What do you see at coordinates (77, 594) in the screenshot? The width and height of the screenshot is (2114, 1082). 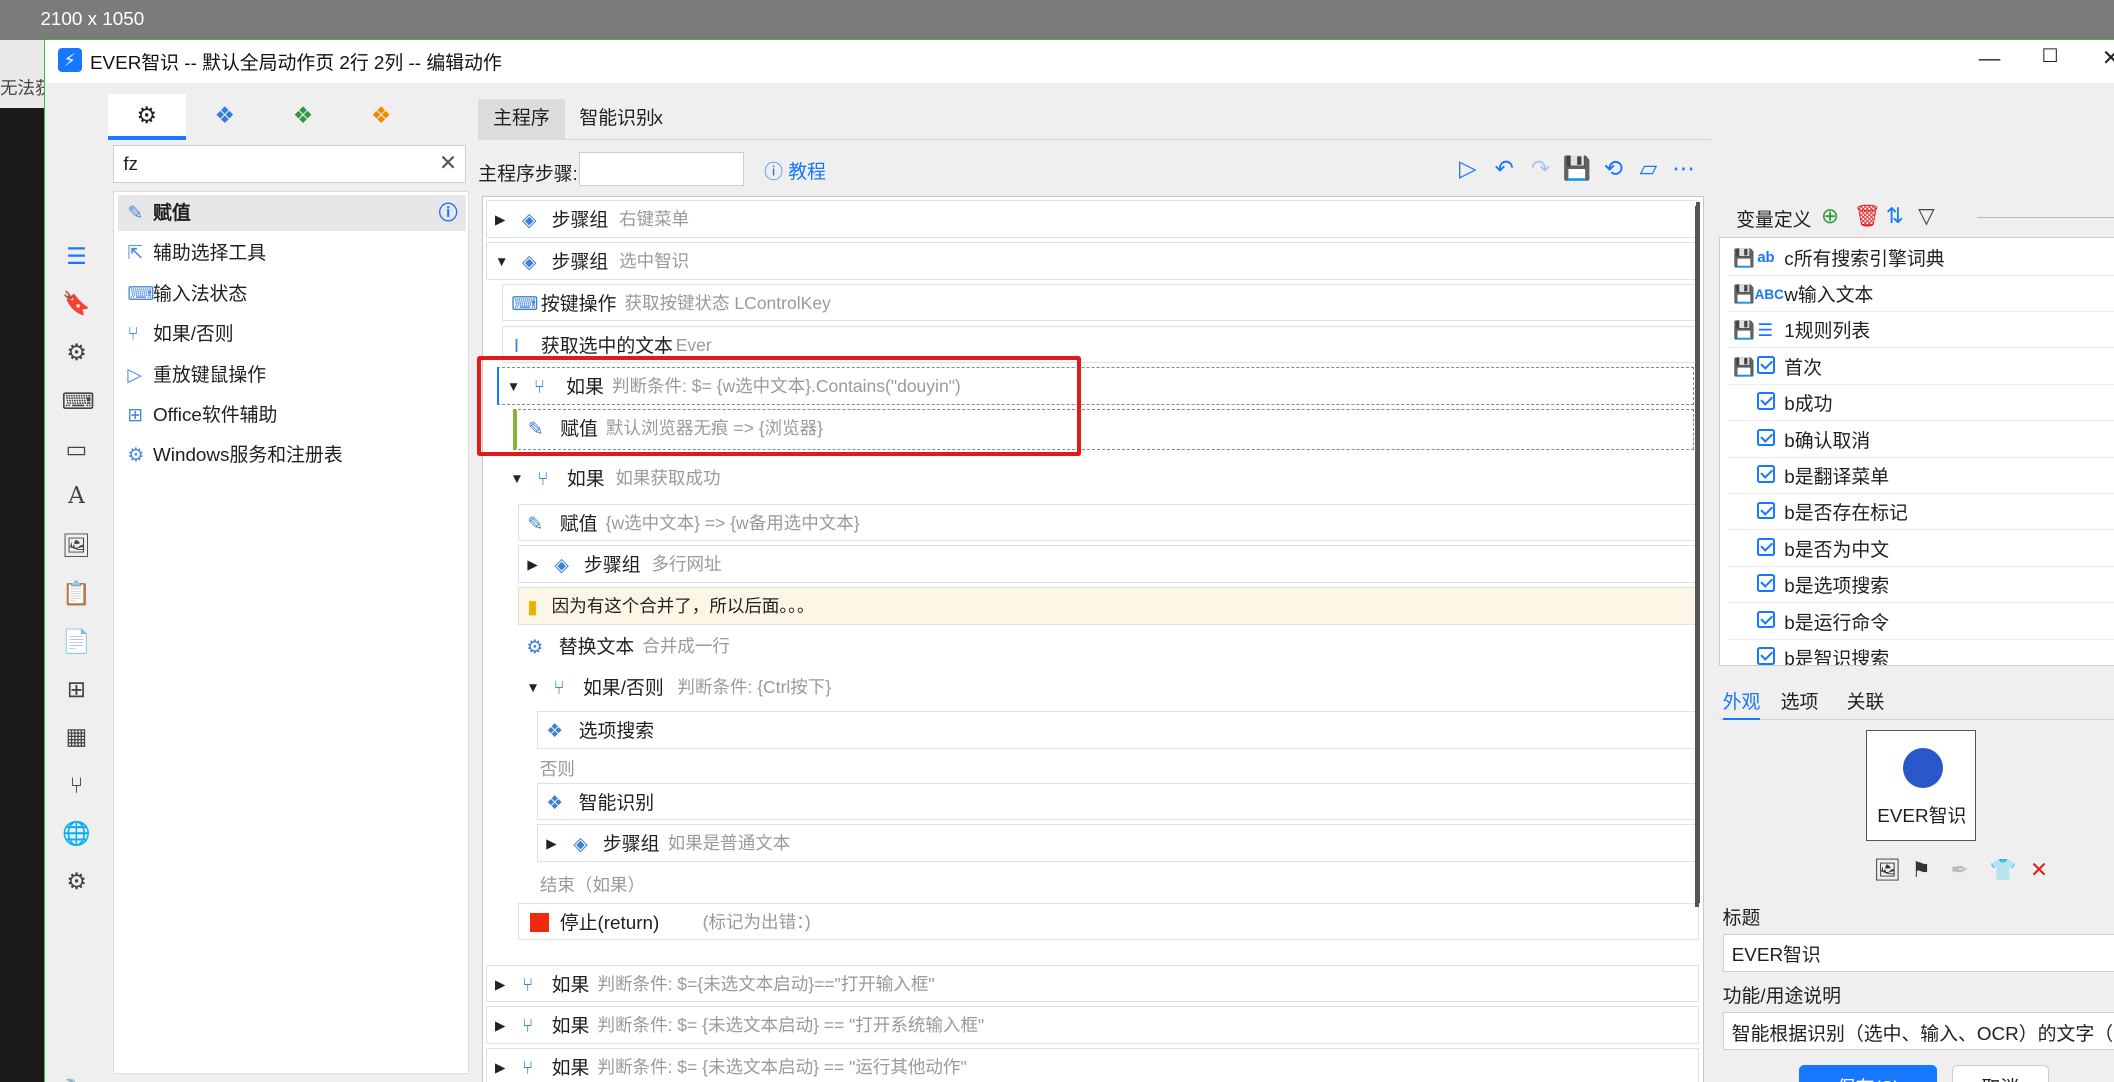 I see `clipboard-icon: 📋` at bounding box center [77, 594].